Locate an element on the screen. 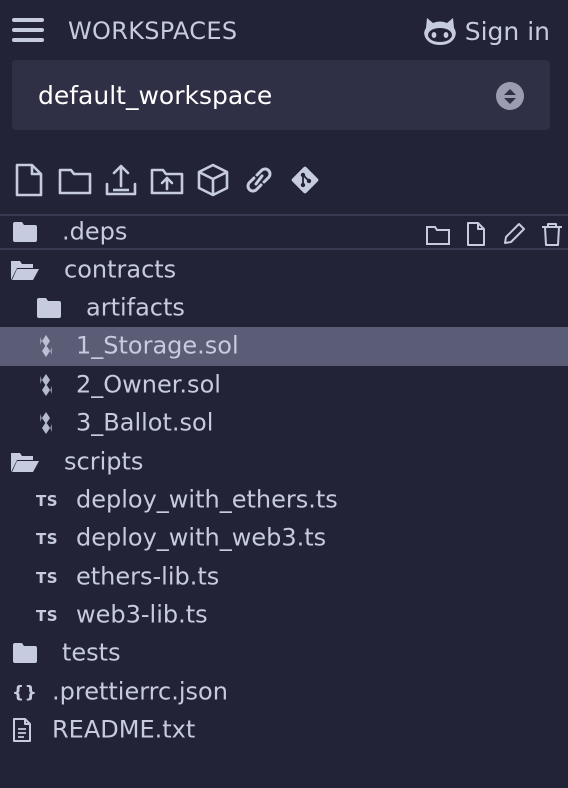 The width and height of the screenshot is (568, 788). tree-item-readme: README.txt is located at coordinates (284, 730).